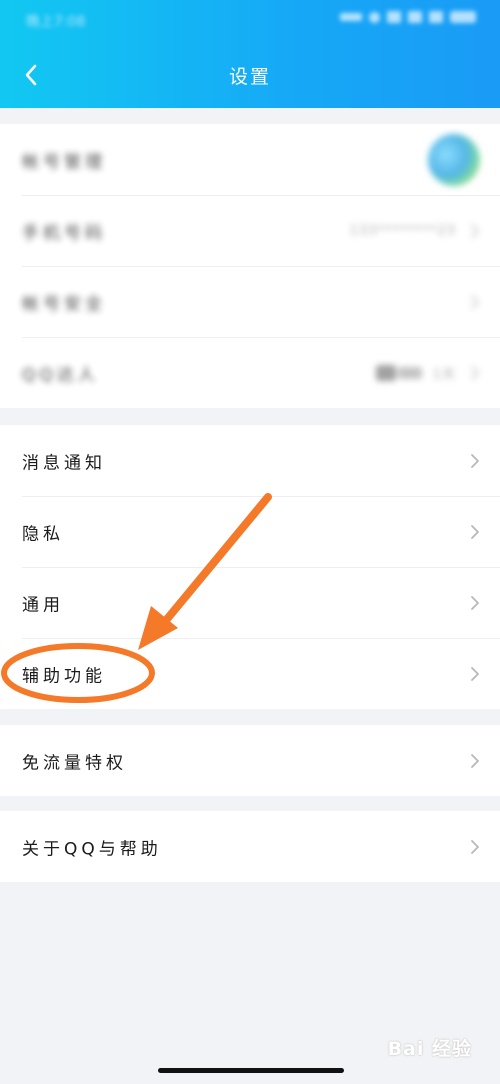 This screenshot has height=1084, width=500. What do you see at coordinates (454, 160) in the screenshot?
I see `avatar` at bounding box center [454, 160].